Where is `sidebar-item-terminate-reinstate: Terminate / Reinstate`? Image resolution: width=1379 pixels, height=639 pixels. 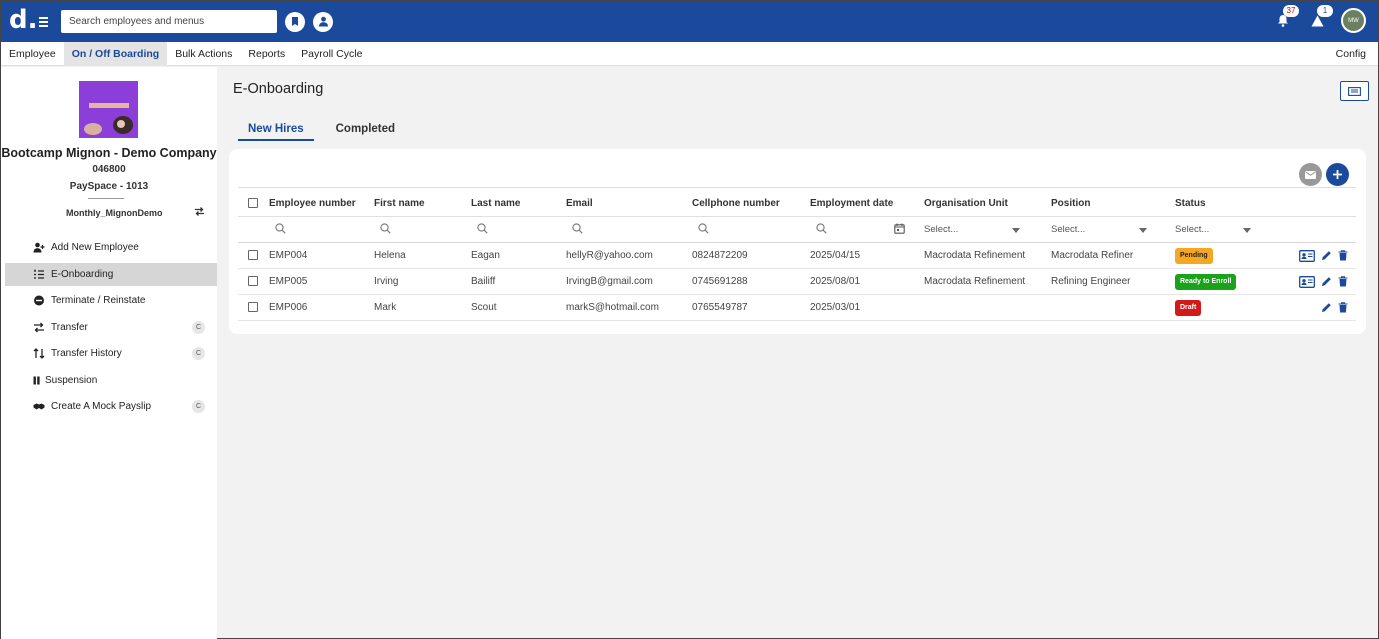
sidebar-item-terminate-reinstate: Terminate / Reinstate is located at coordinates (111, 300).